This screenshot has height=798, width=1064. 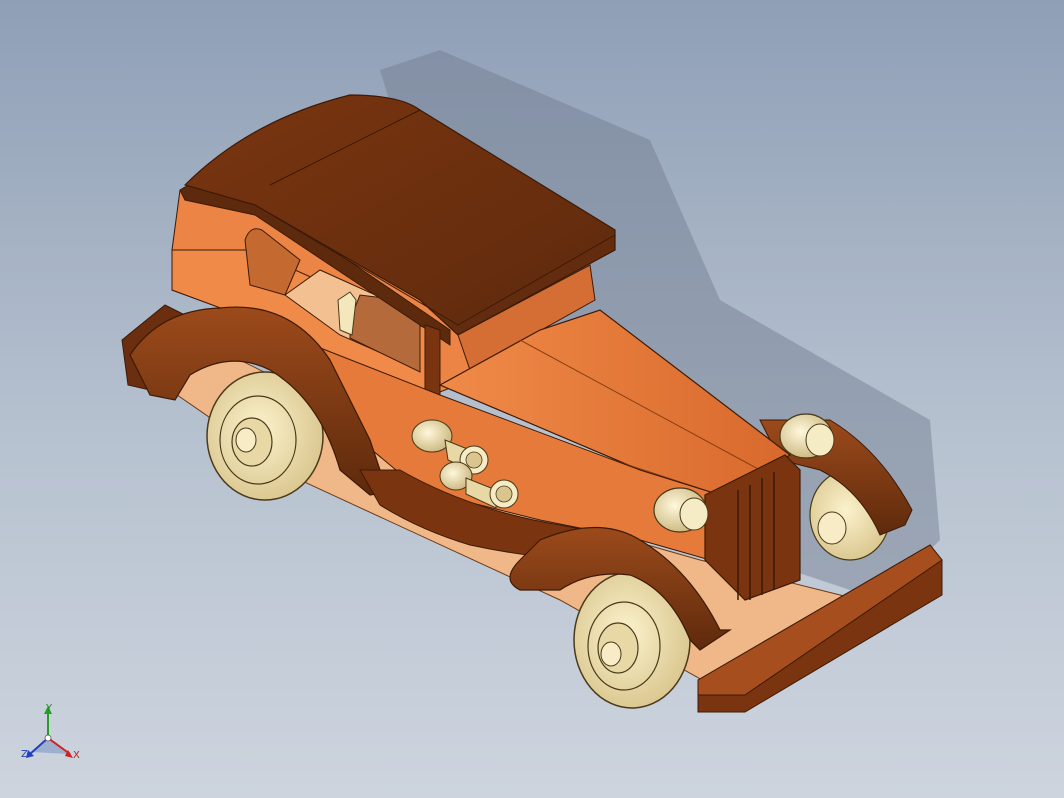 What do you see at coordinates (76, 755) in the screenshot?
I see `triad-x-label: X` at bounding box center [76, 755].